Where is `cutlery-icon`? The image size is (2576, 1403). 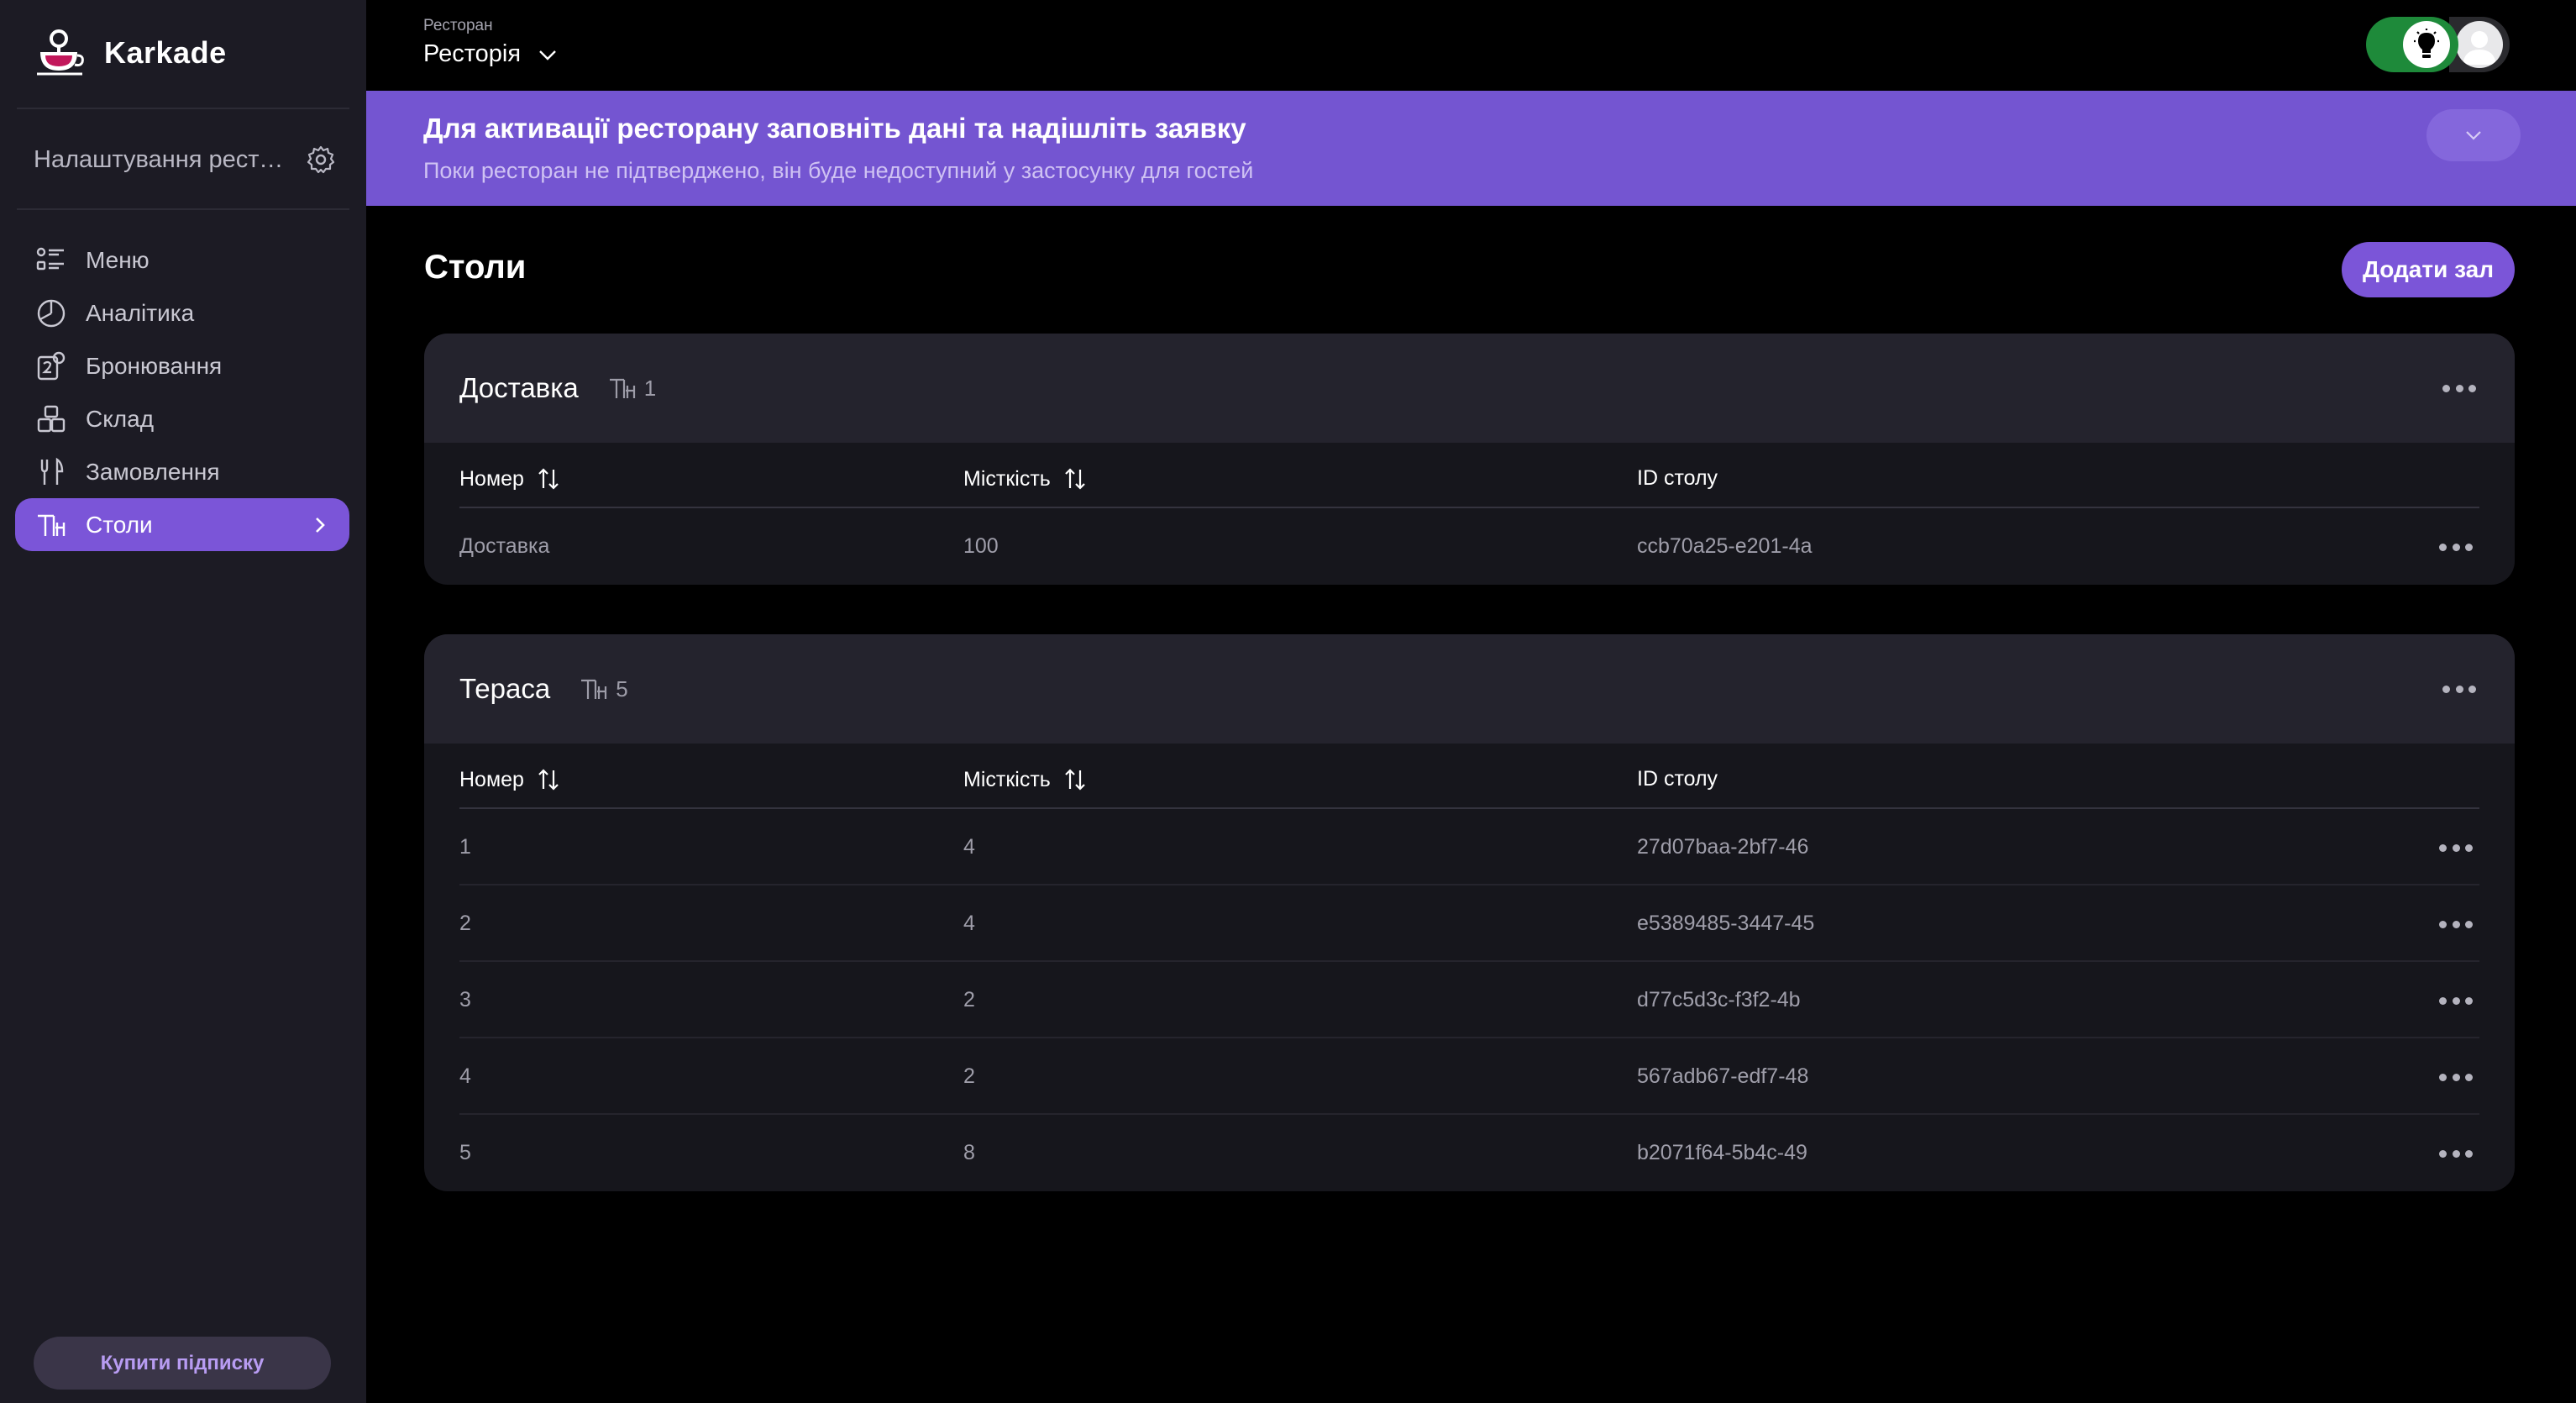
cutlery-icon is located at coordinates (52, 471).